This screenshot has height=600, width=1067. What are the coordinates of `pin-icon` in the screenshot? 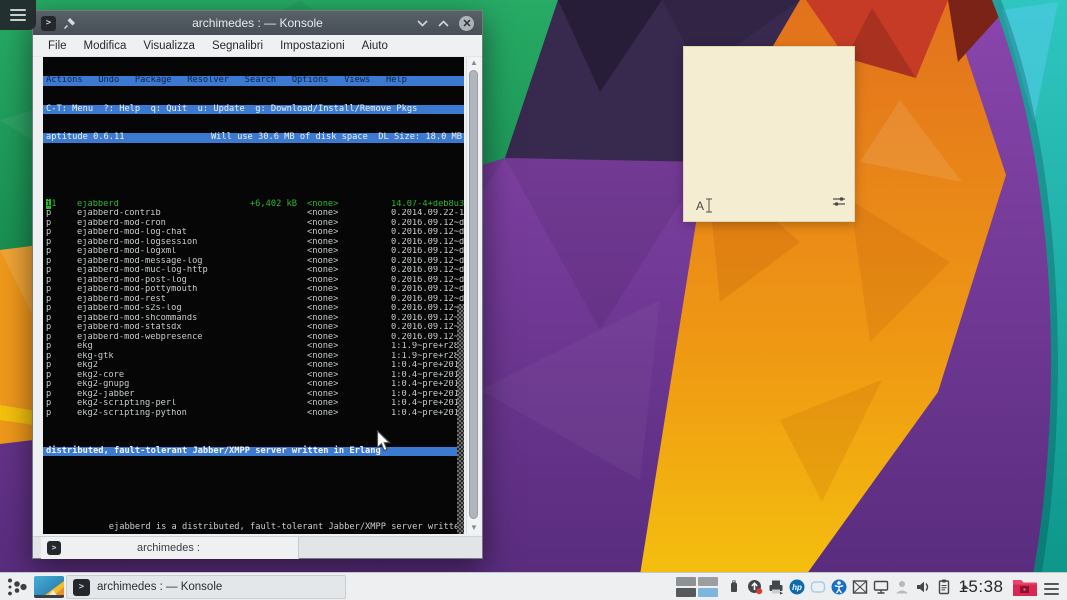 It's located at (70, 23).